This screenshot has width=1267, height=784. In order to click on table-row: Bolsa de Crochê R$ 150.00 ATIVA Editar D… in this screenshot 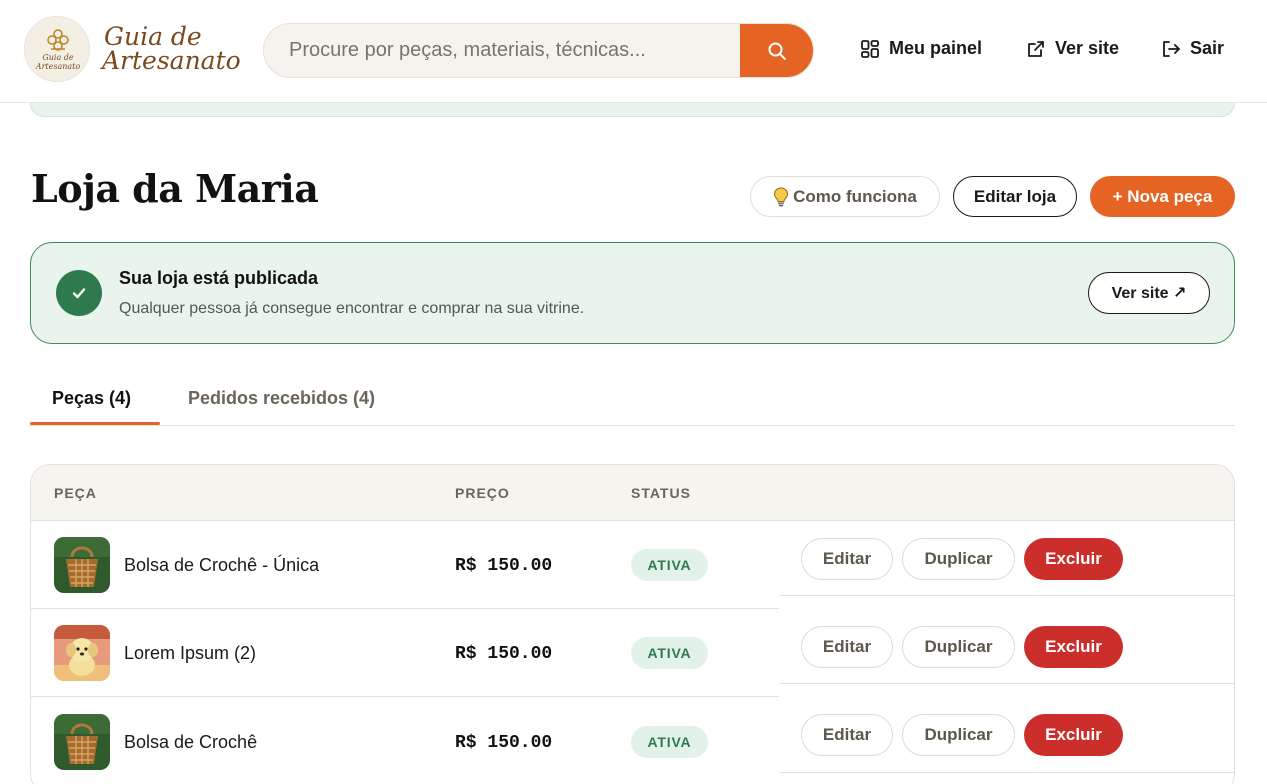, I will do `click(632, 740)`.